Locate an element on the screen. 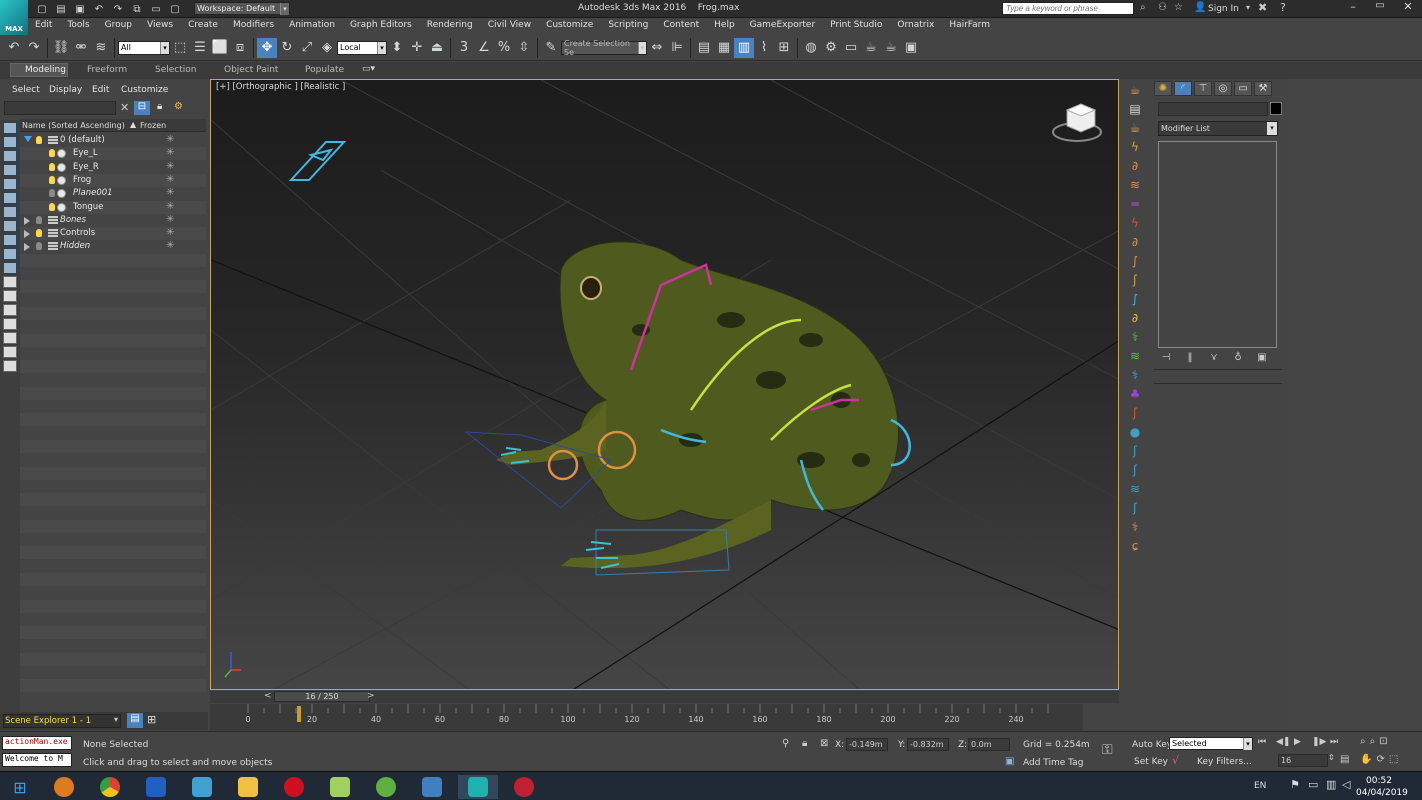 The height and width of the screenshot is (800, 1422). next-frame-icon: ❚▶ is located at coordinates (1319, 742).